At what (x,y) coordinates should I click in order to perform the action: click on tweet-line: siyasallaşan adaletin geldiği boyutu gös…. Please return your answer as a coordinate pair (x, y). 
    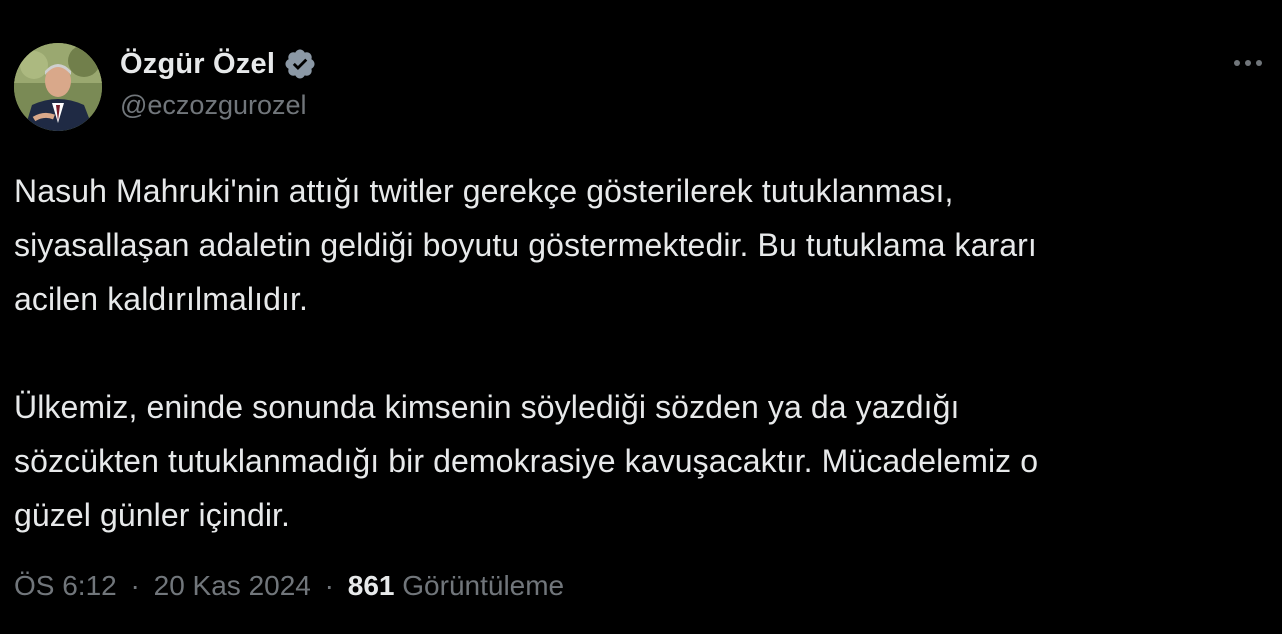
    Looking at the image, I should click on (525, 245).